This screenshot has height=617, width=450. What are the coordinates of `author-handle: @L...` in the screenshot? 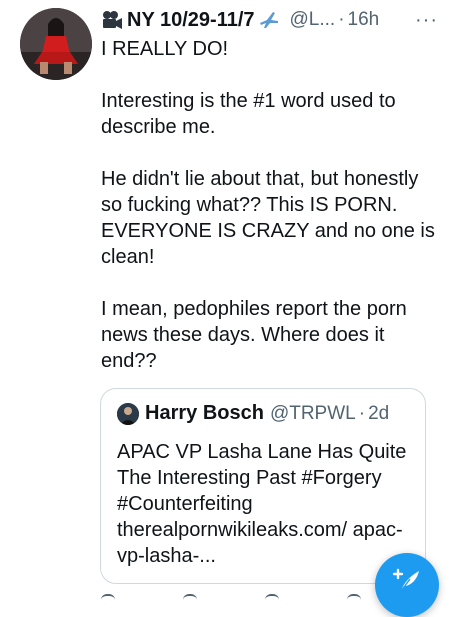 It's located at (313, 20).